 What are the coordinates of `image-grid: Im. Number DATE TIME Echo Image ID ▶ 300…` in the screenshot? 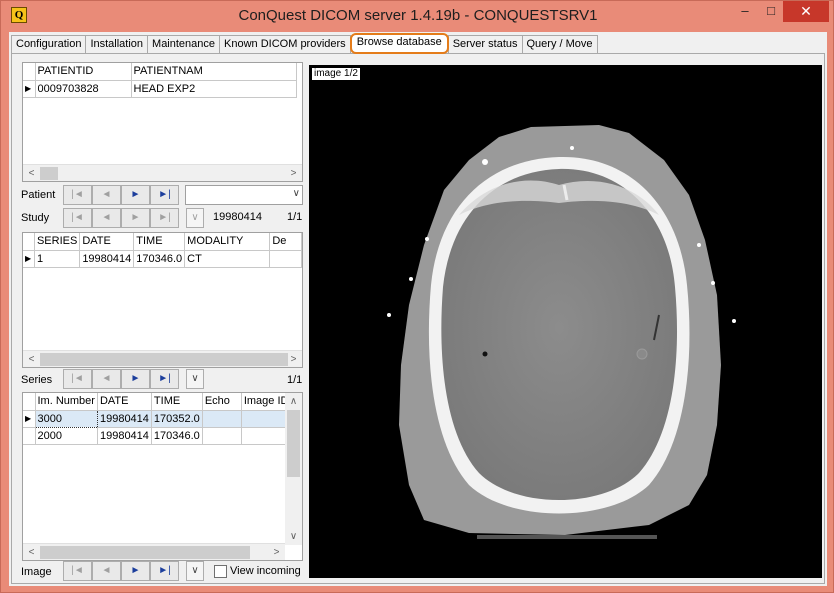 It's located at (162, 476).